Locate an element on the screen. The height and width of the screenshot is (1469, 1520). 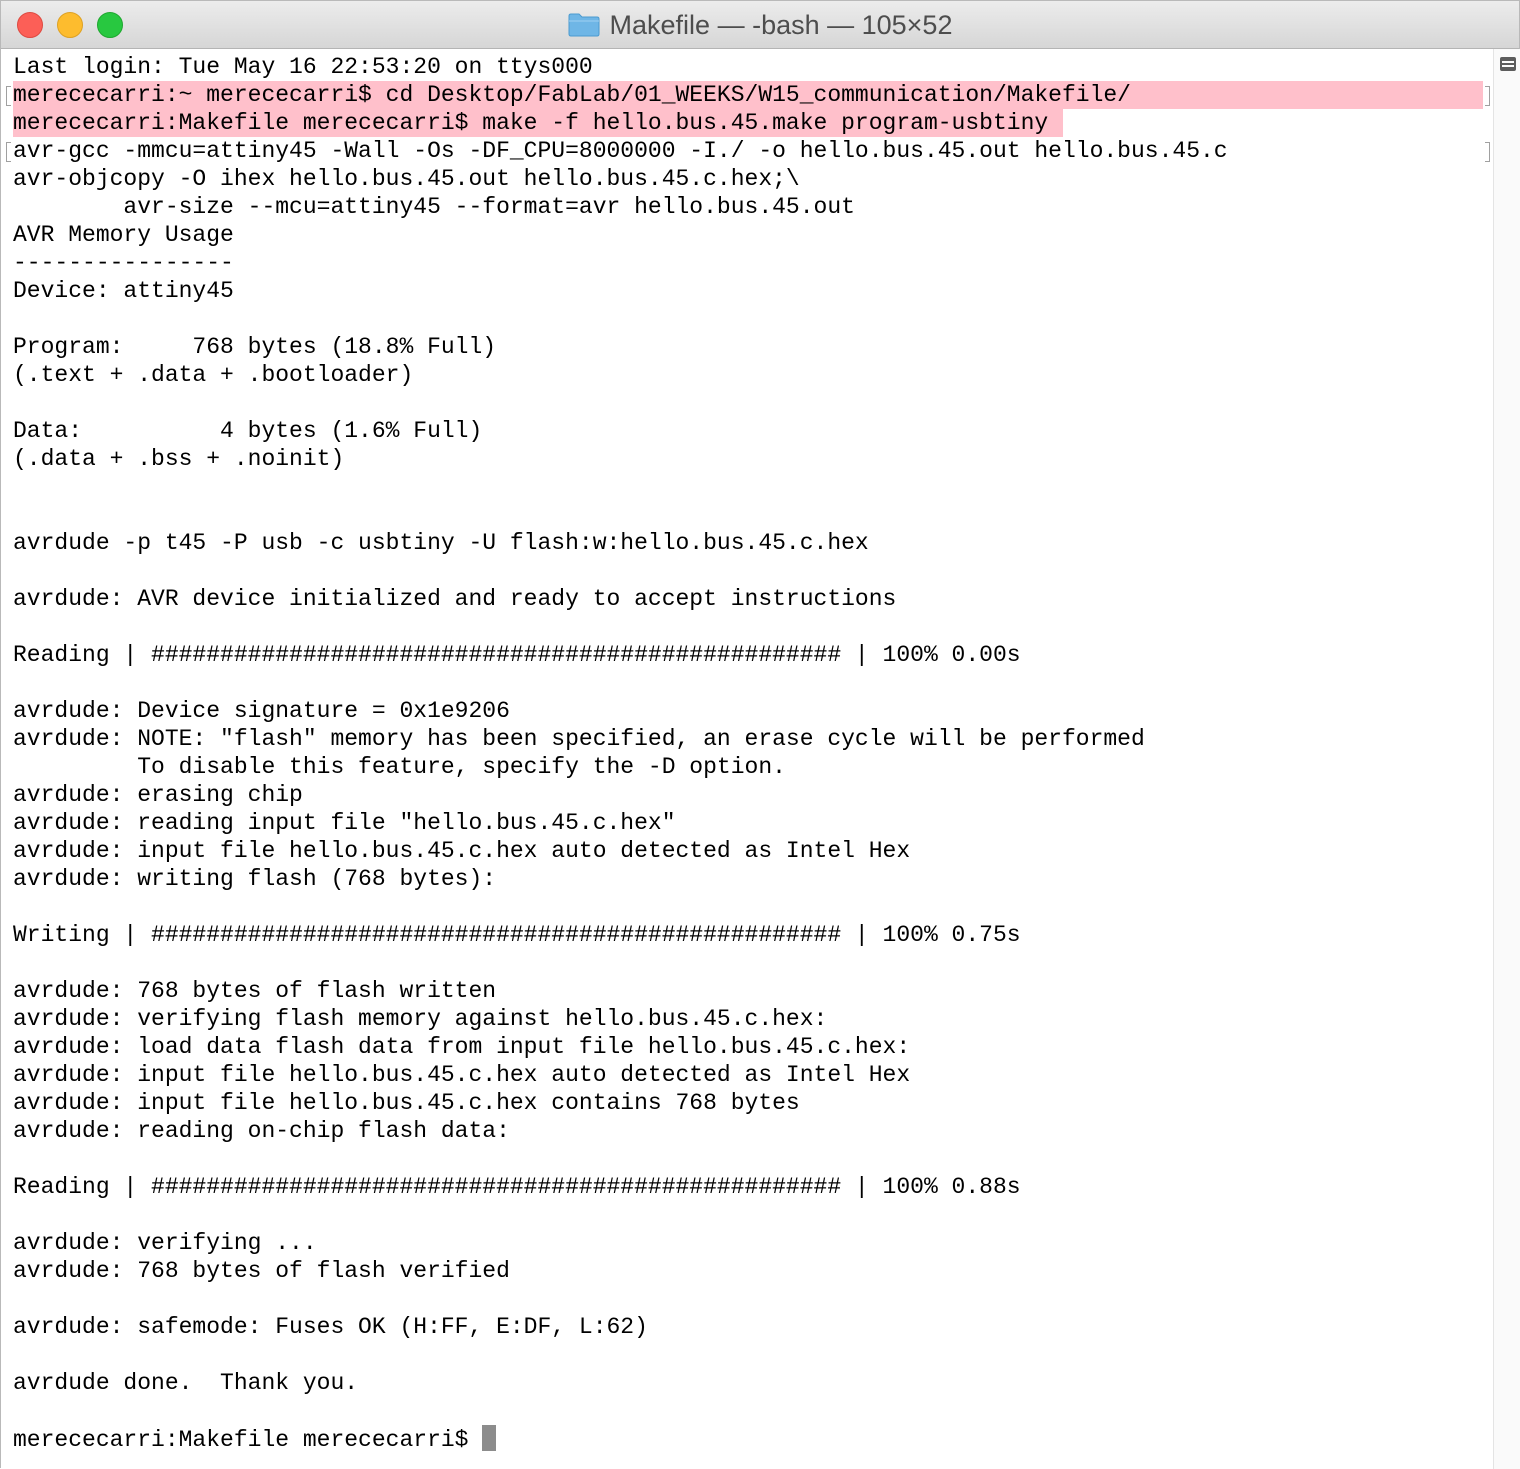
terminal-line: (.text + .data + .bootloader) is located at coordinates (213, 375).